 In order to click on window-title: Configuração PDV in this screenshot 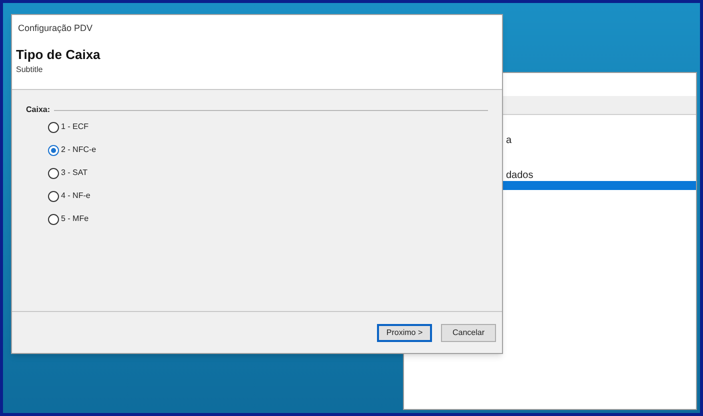, I will do `click(56, 28)`.